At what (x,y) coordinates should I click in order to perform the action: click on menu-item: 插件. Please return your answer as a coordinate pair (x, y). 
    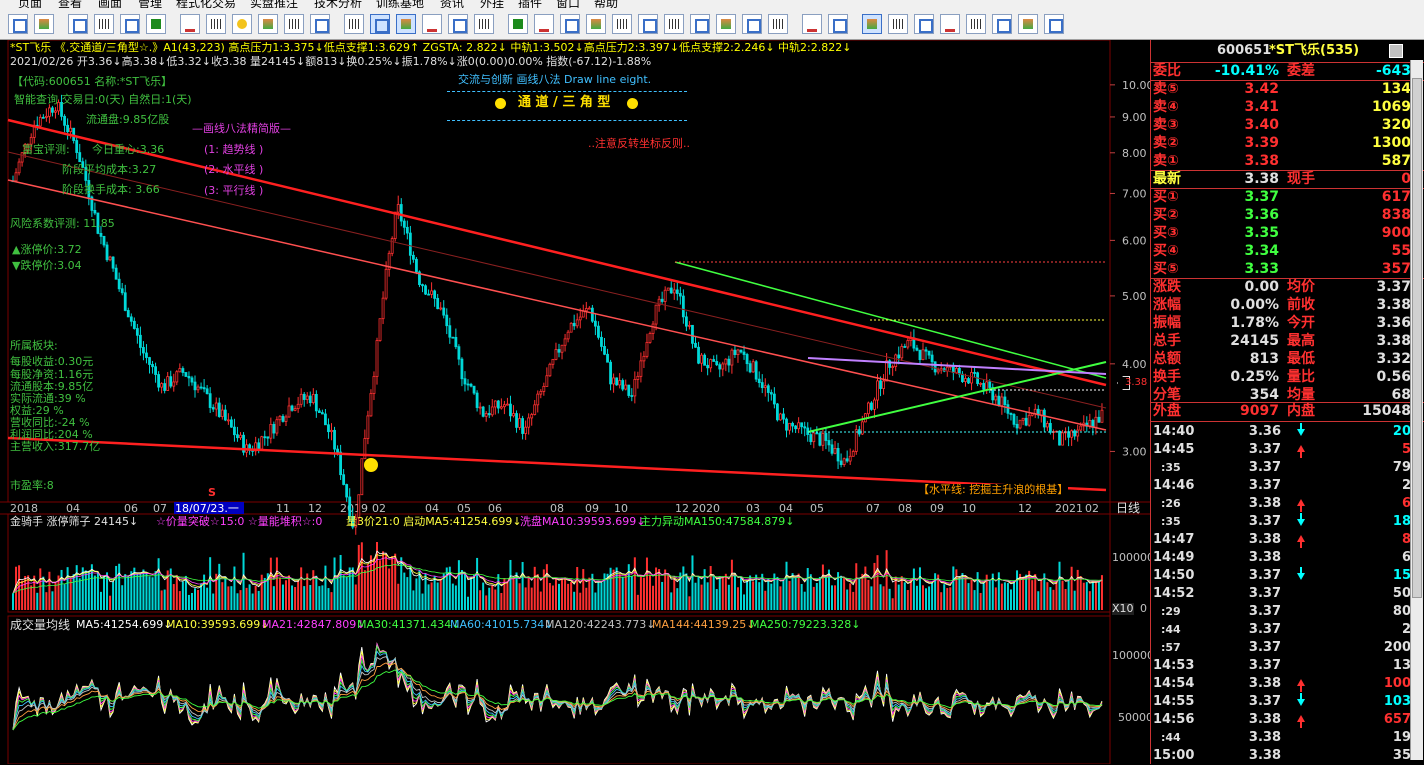
    Looking at the image, I should click on (530, 4).